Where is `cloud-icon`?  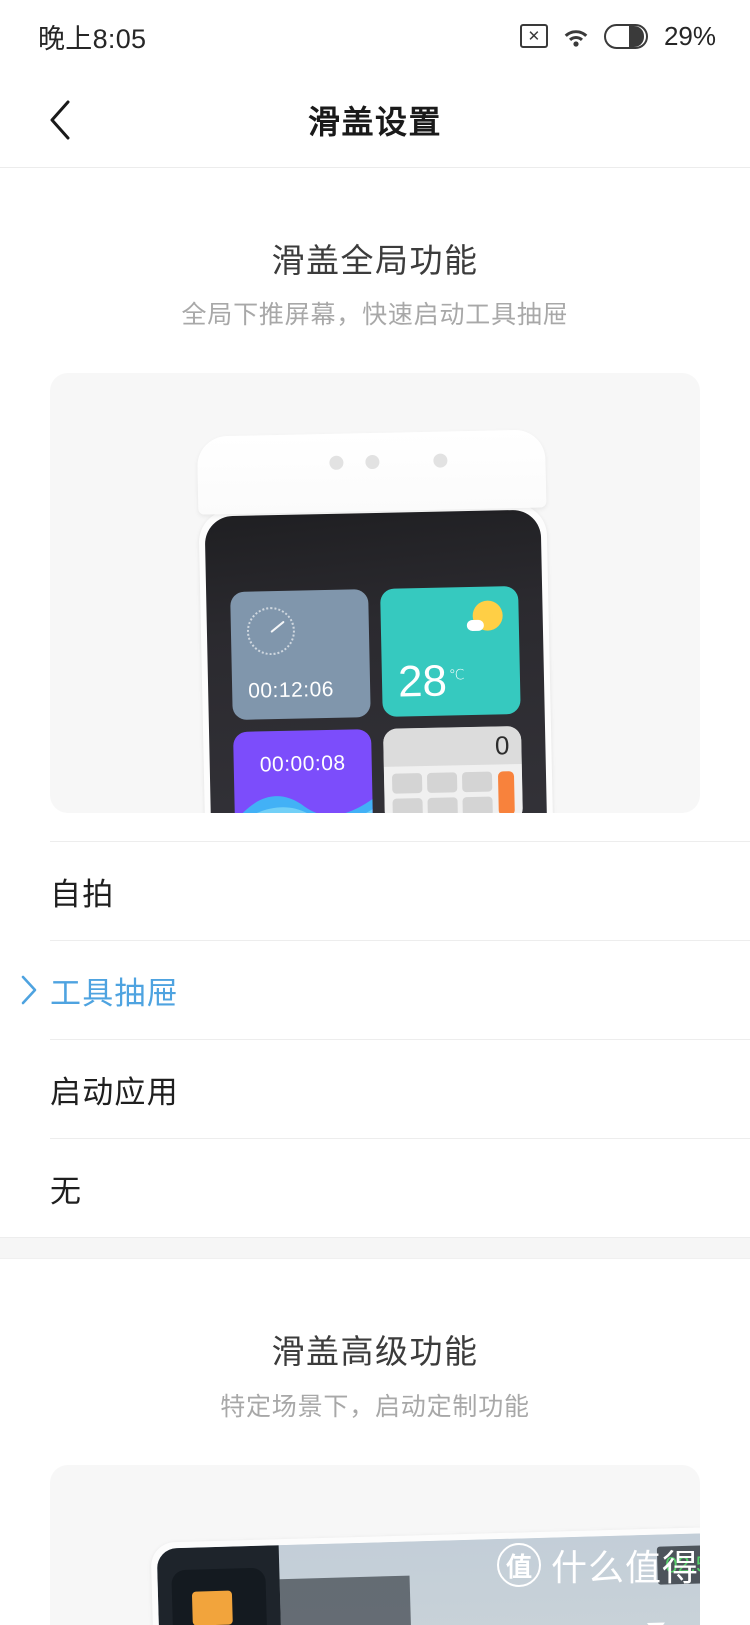
cloud-icon is located at coordinates (475, 625).